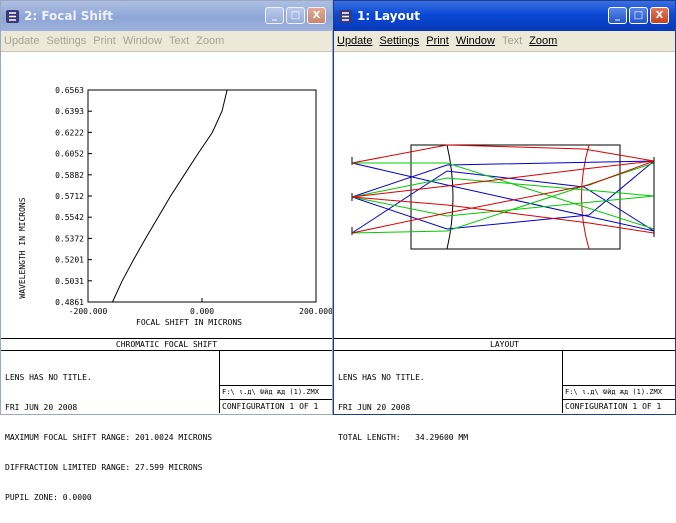 This screenshot has width=676, height=523. I want to click on lens-layout-drawing, so click(503, 197).